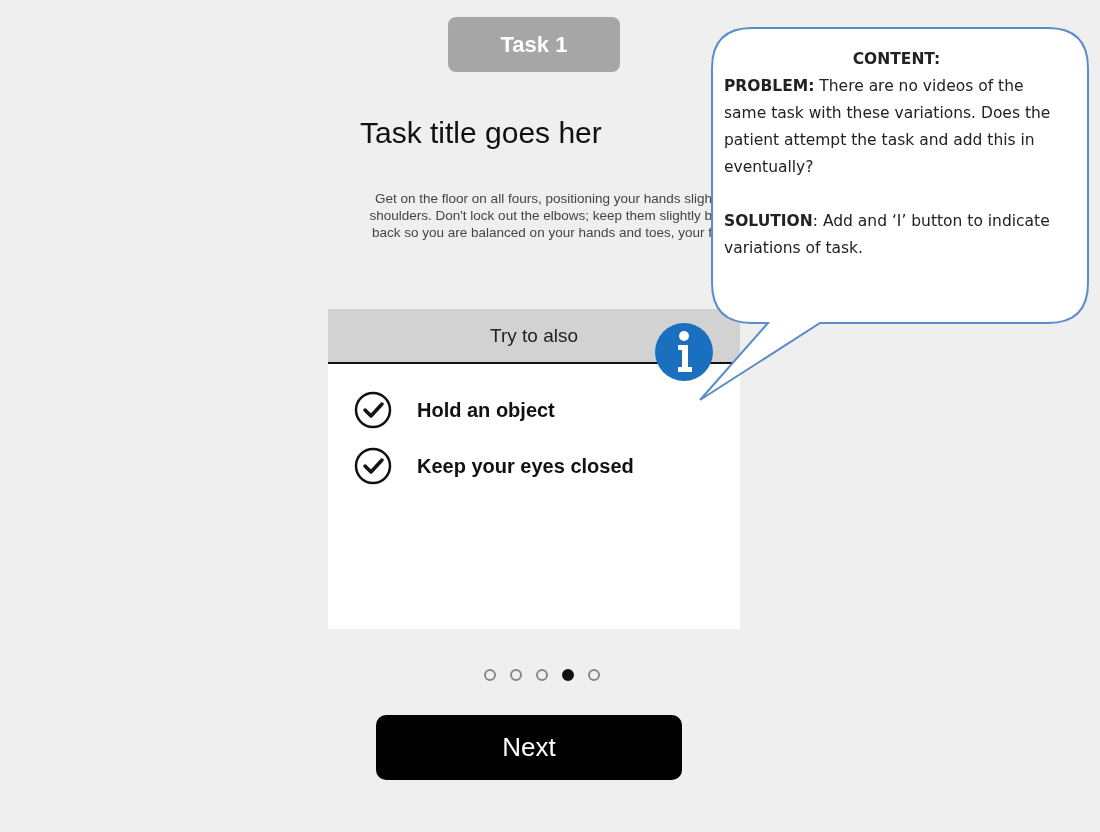  I want to click on card-header-title: Try to also, so click(534, 335).